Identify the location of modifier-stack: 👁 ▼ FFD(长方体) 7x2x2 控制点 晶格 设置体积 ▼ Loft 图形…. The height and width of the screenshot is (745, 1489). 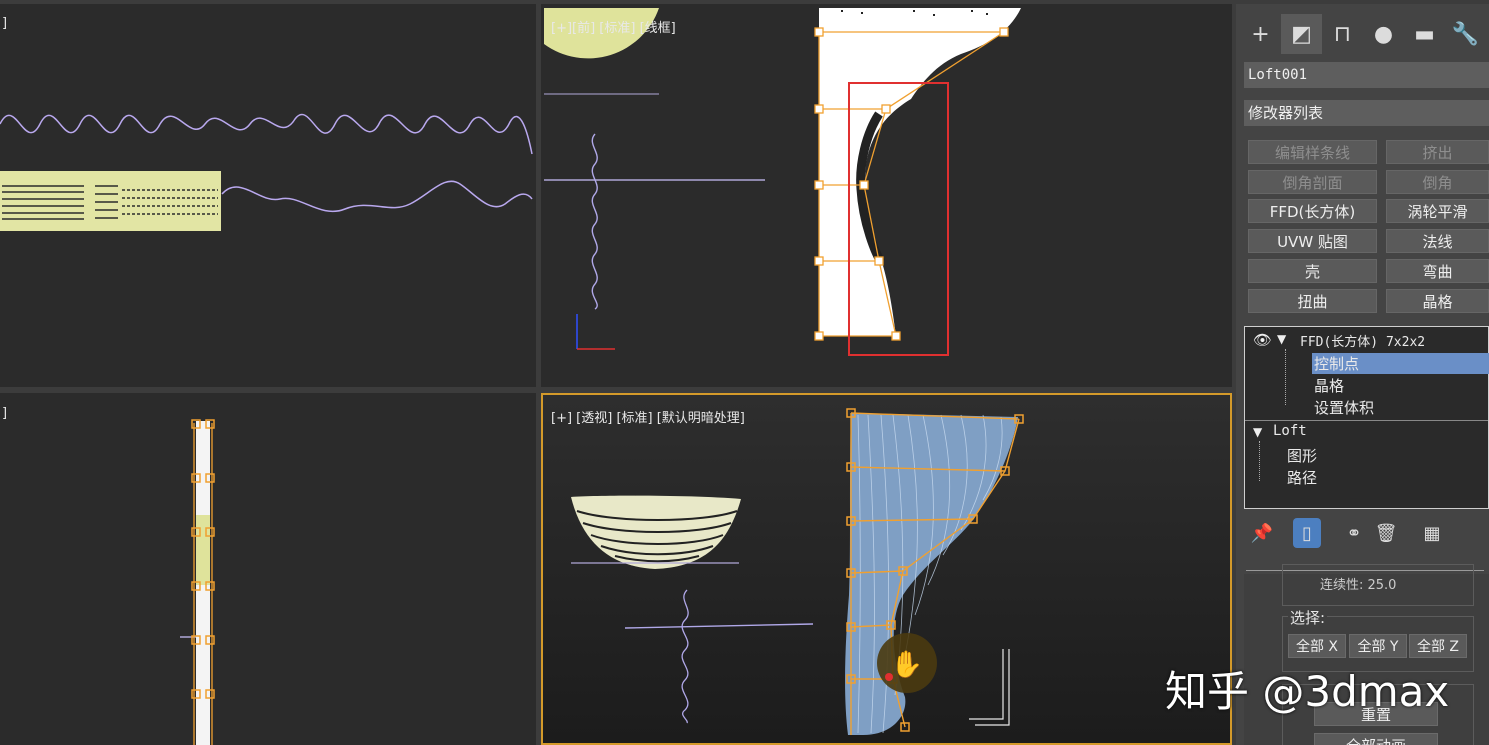
(1366, 417).